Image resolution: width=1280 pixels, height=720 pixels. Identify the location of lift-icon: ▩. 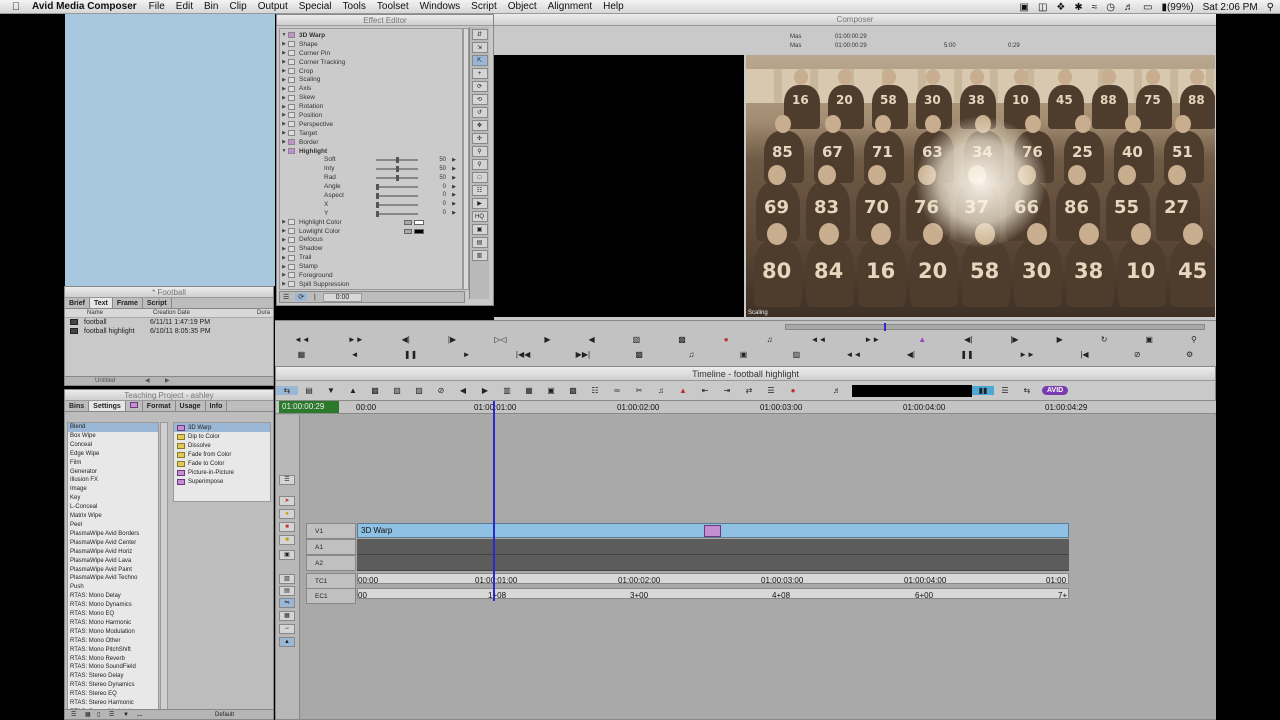
(682, 342).